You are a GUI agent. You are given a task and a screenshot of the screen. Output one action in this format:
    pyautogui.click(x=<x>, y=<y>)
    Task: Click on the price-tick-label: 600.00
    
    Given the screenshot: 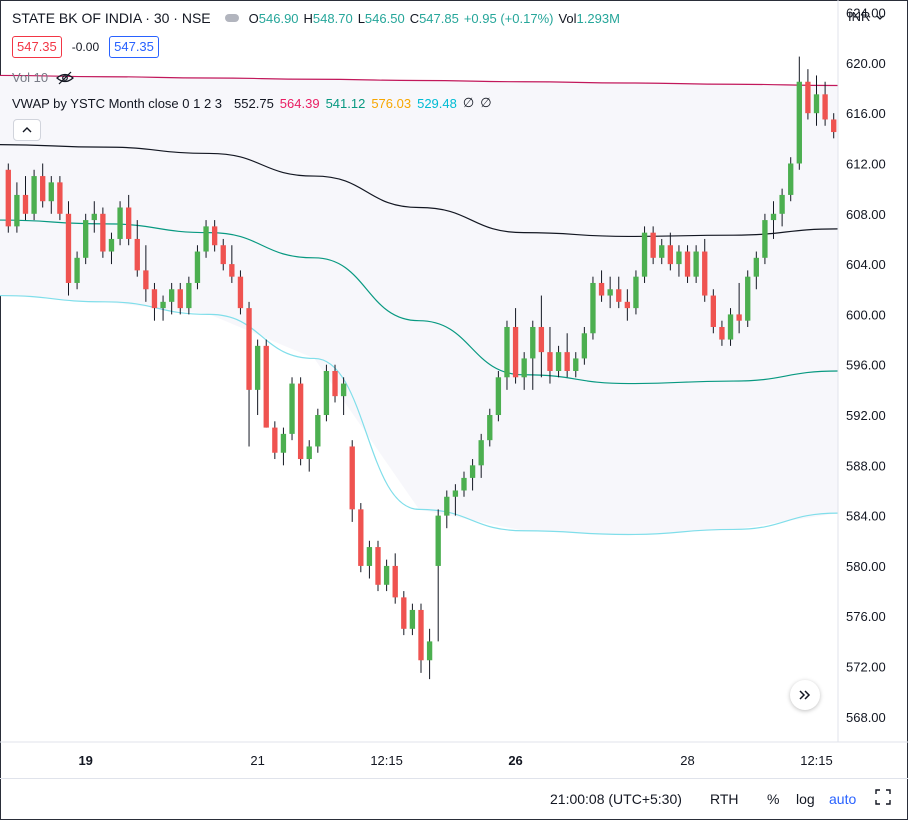 What is the action you would take?
    pyautogui.click(x=866, y=314)
    